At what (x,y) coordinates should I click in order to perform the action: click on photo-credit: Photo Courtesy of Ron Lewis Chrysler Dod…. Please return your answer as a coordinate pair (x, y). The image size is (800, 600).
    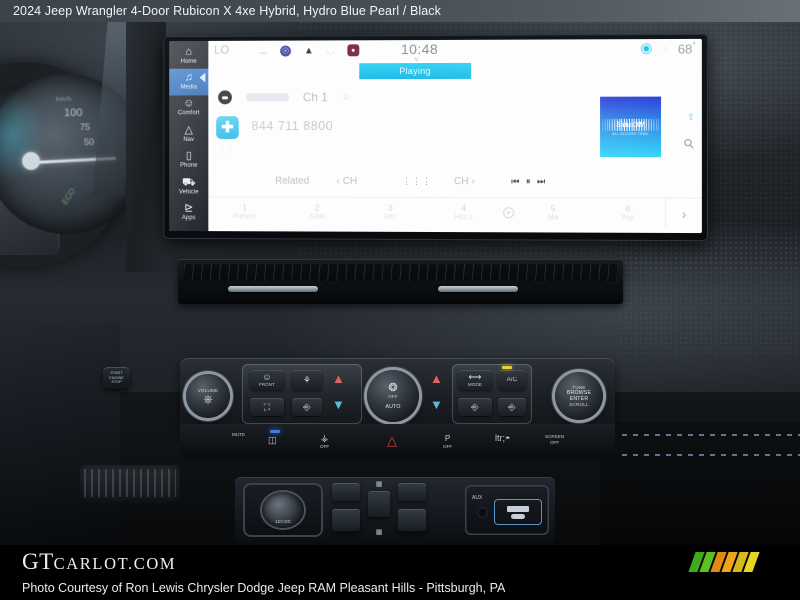
    Looking at the image, I should click on (264, 588).